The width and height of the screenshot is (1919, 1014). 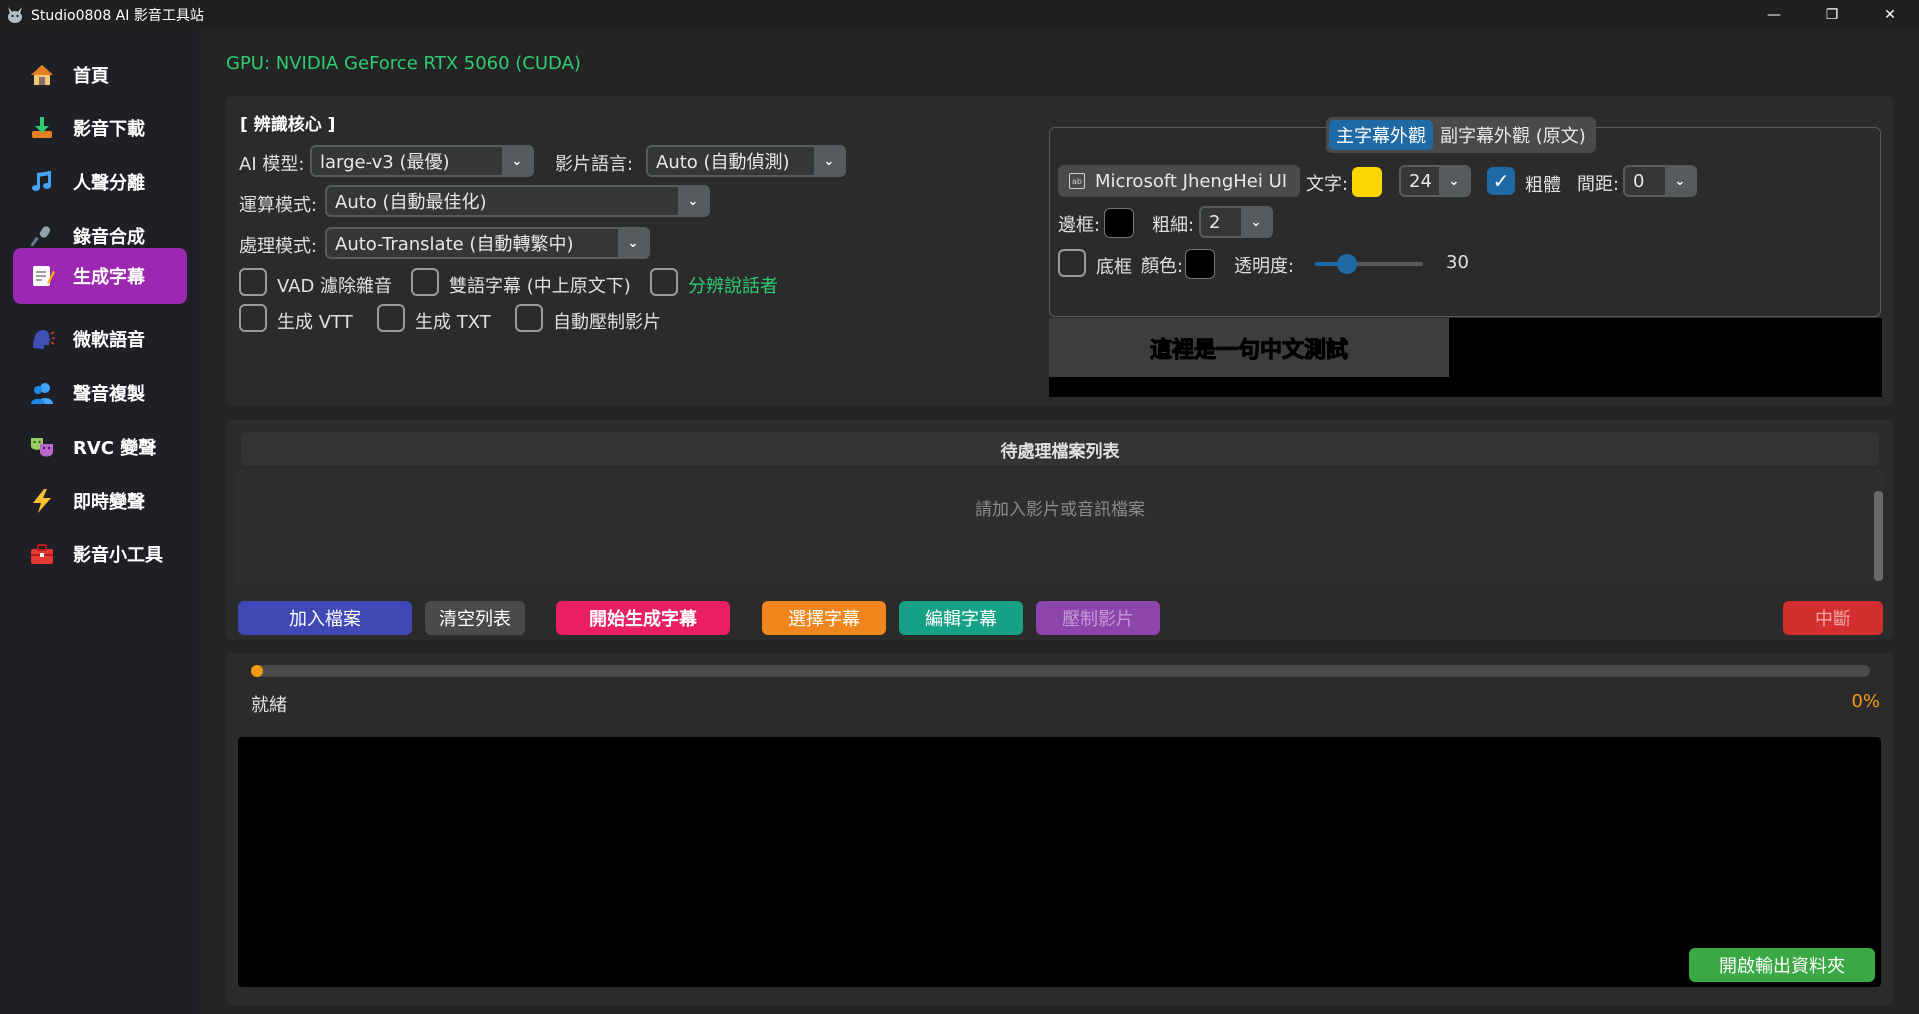 I want to click on start-generate-button: 開始生成字幕, so click(x=643, y=618).